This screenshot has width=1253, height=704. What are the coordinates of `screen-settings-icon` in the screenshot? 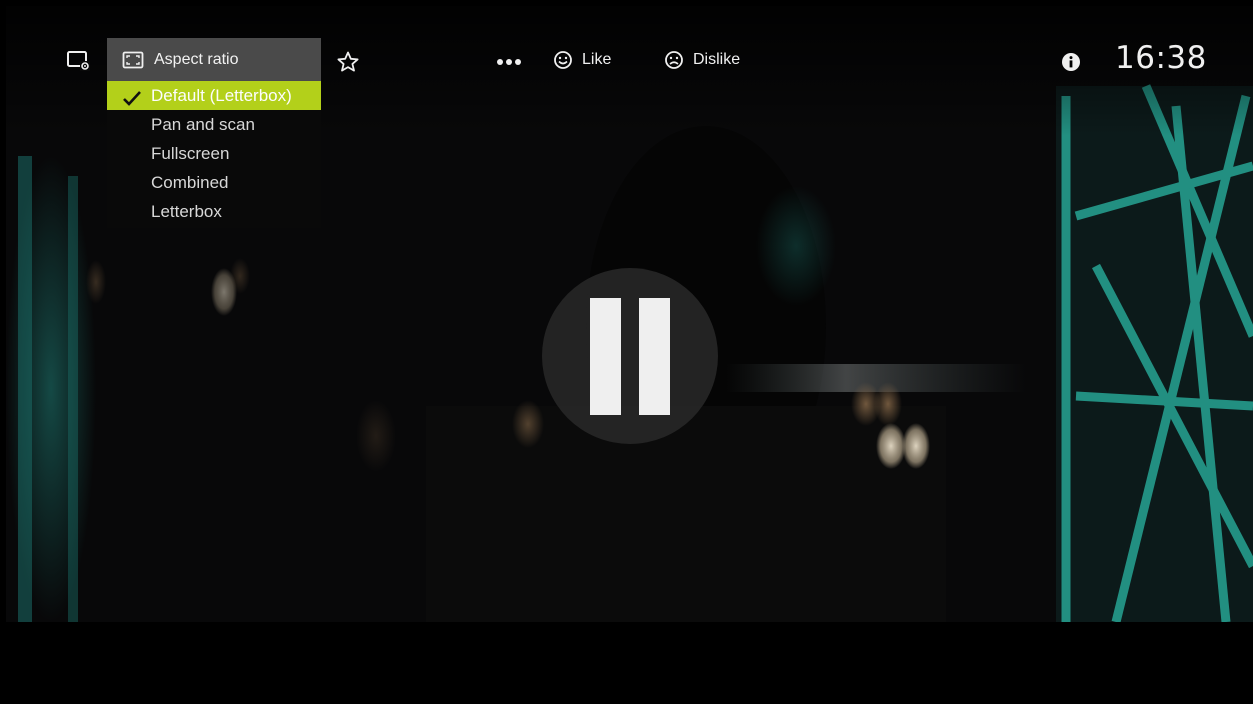 It's located at (78, 61).